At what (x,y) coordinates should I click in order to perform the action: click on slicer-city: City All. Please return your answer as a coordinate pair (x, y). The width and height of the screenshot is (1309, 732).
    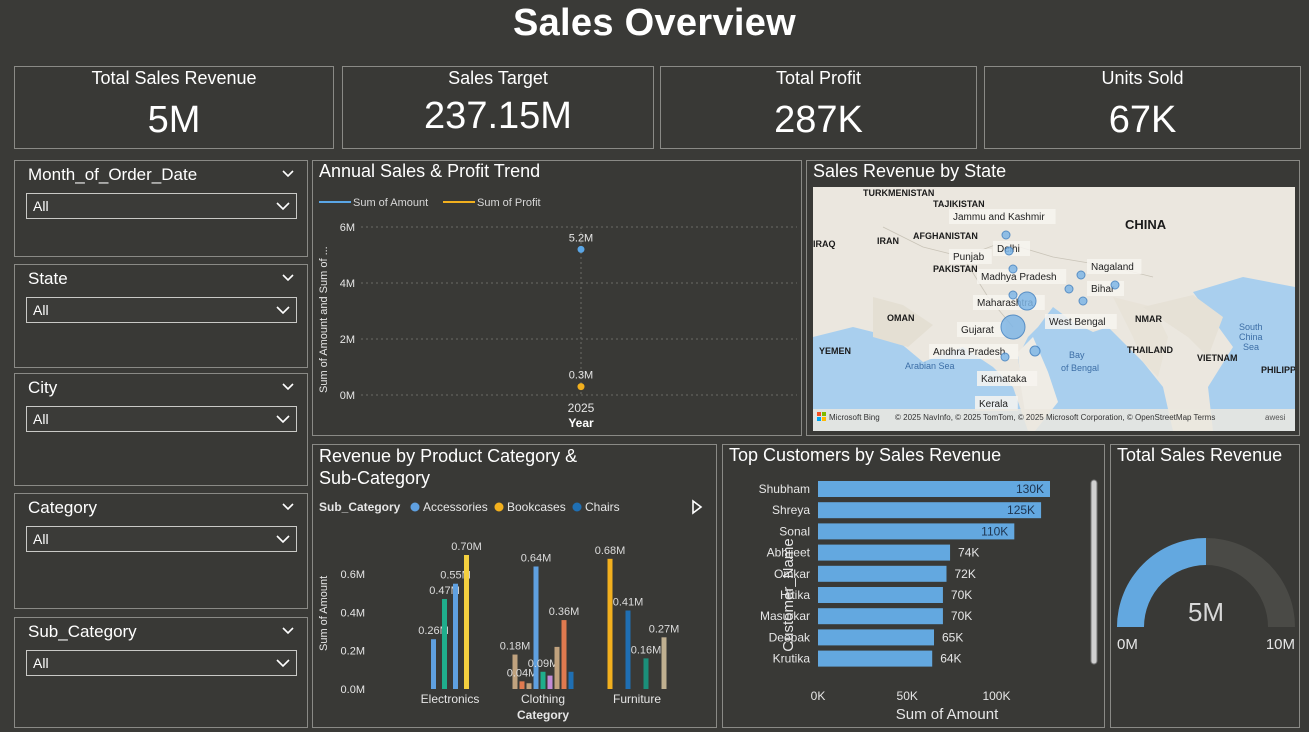
    Looking at the image, I should click on (161, 429).